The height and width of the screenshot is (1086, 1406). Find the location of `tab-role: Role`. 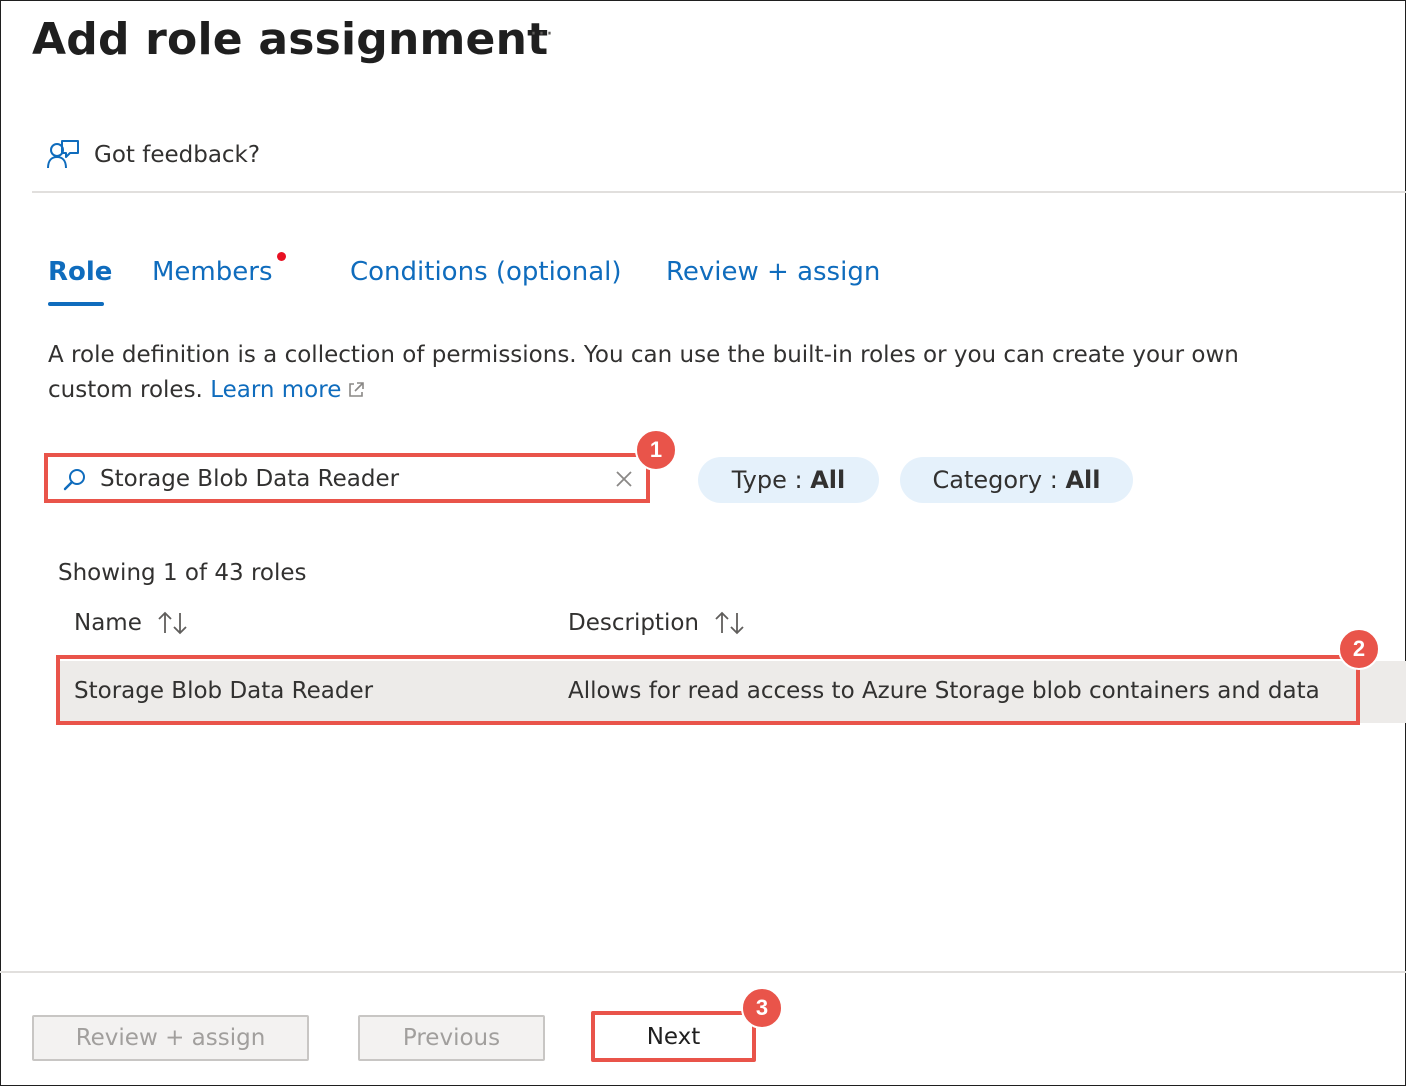

tab-role: Role is located at coordinates (80, 279).